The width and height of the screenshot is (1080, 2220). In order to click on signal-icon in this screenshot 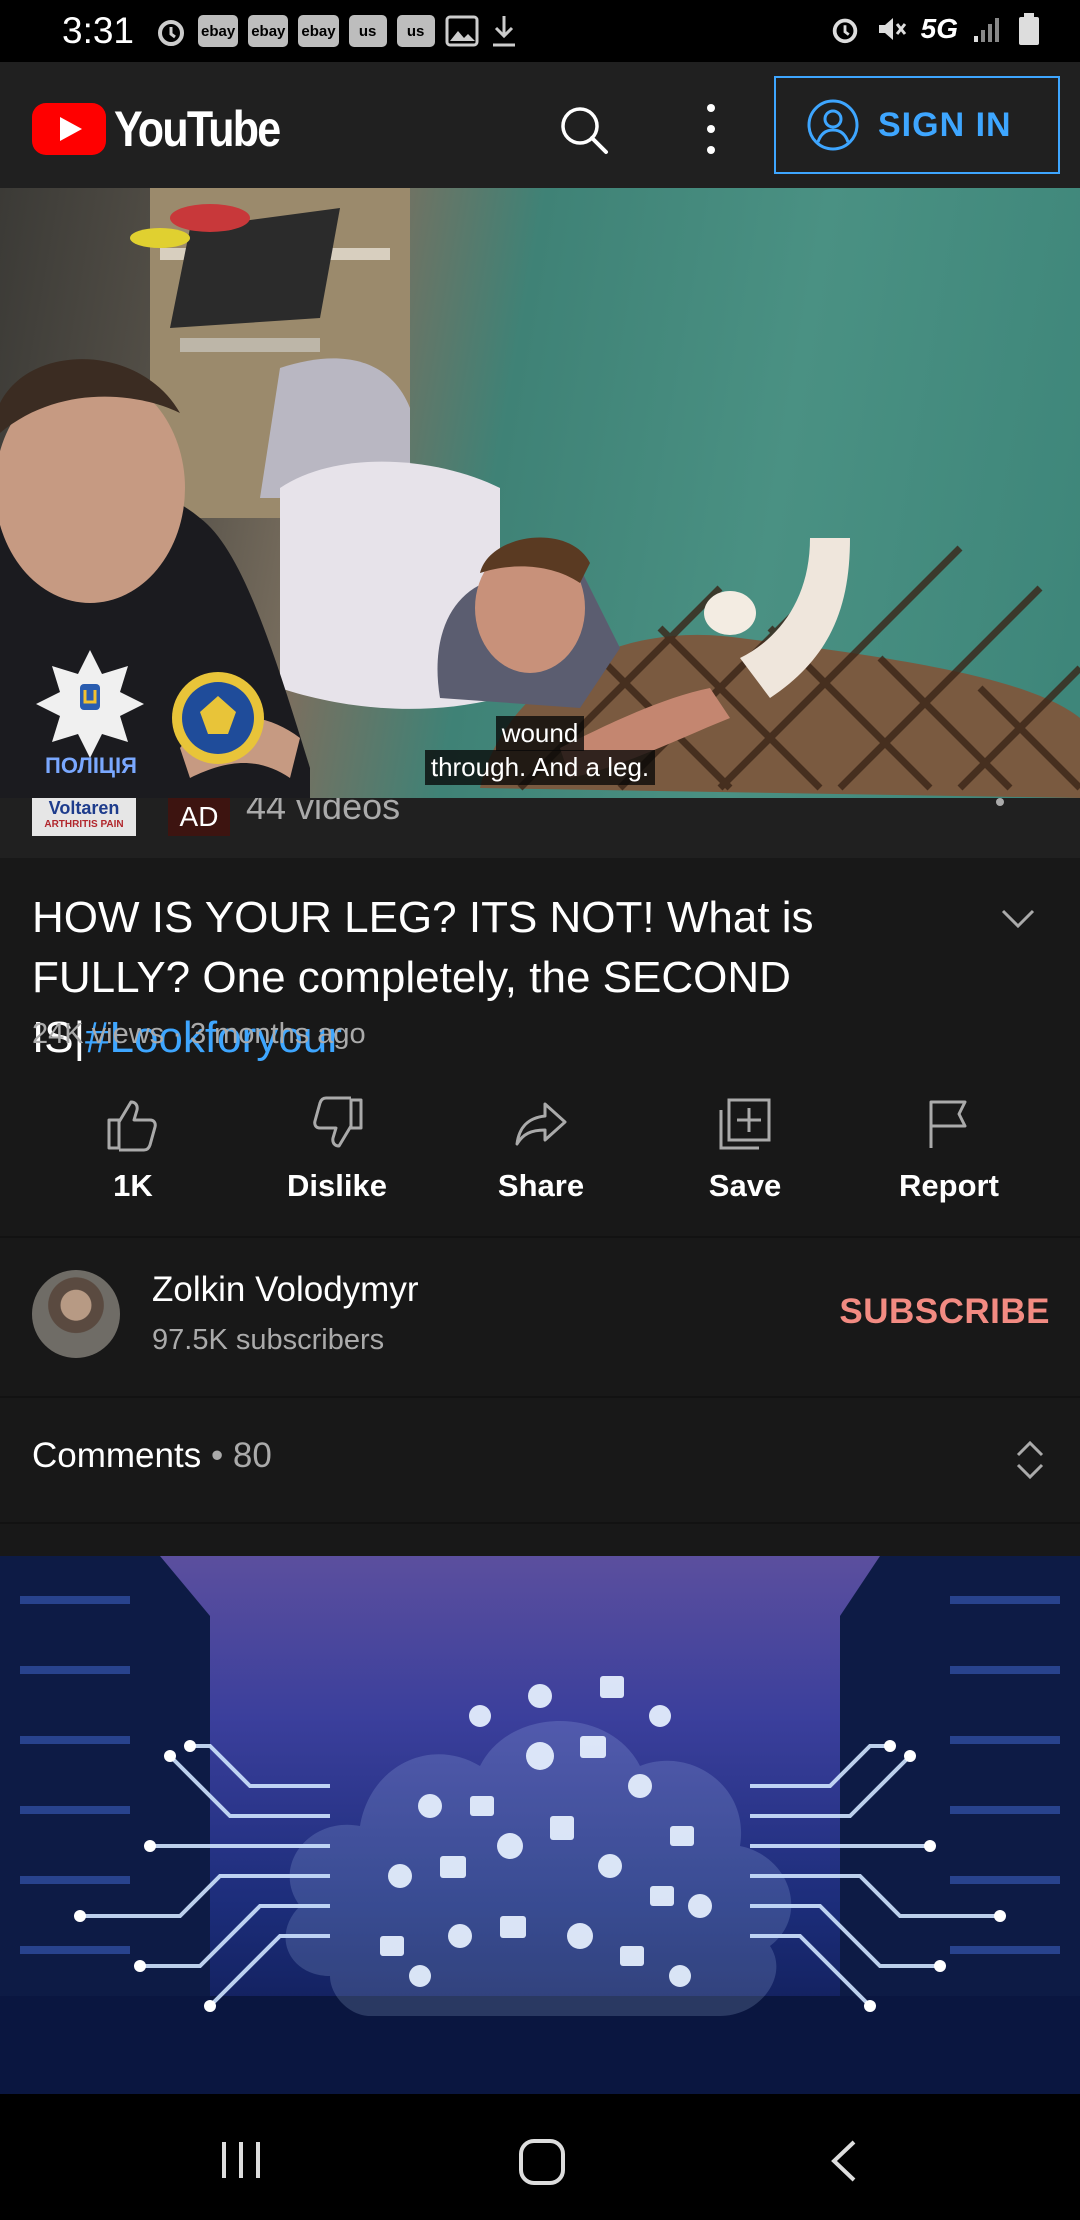, I will do `click(986, 30)`.